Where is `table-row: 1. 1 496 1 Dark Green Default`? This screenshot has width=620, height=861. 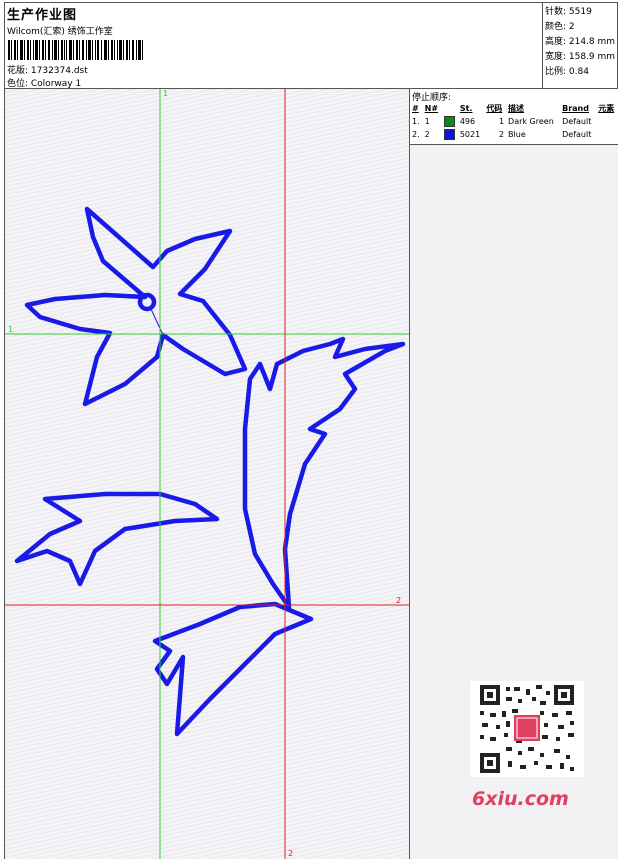 table-row: 1. 1 496 1 Dark Green Default is located at coordinates (514, 121).